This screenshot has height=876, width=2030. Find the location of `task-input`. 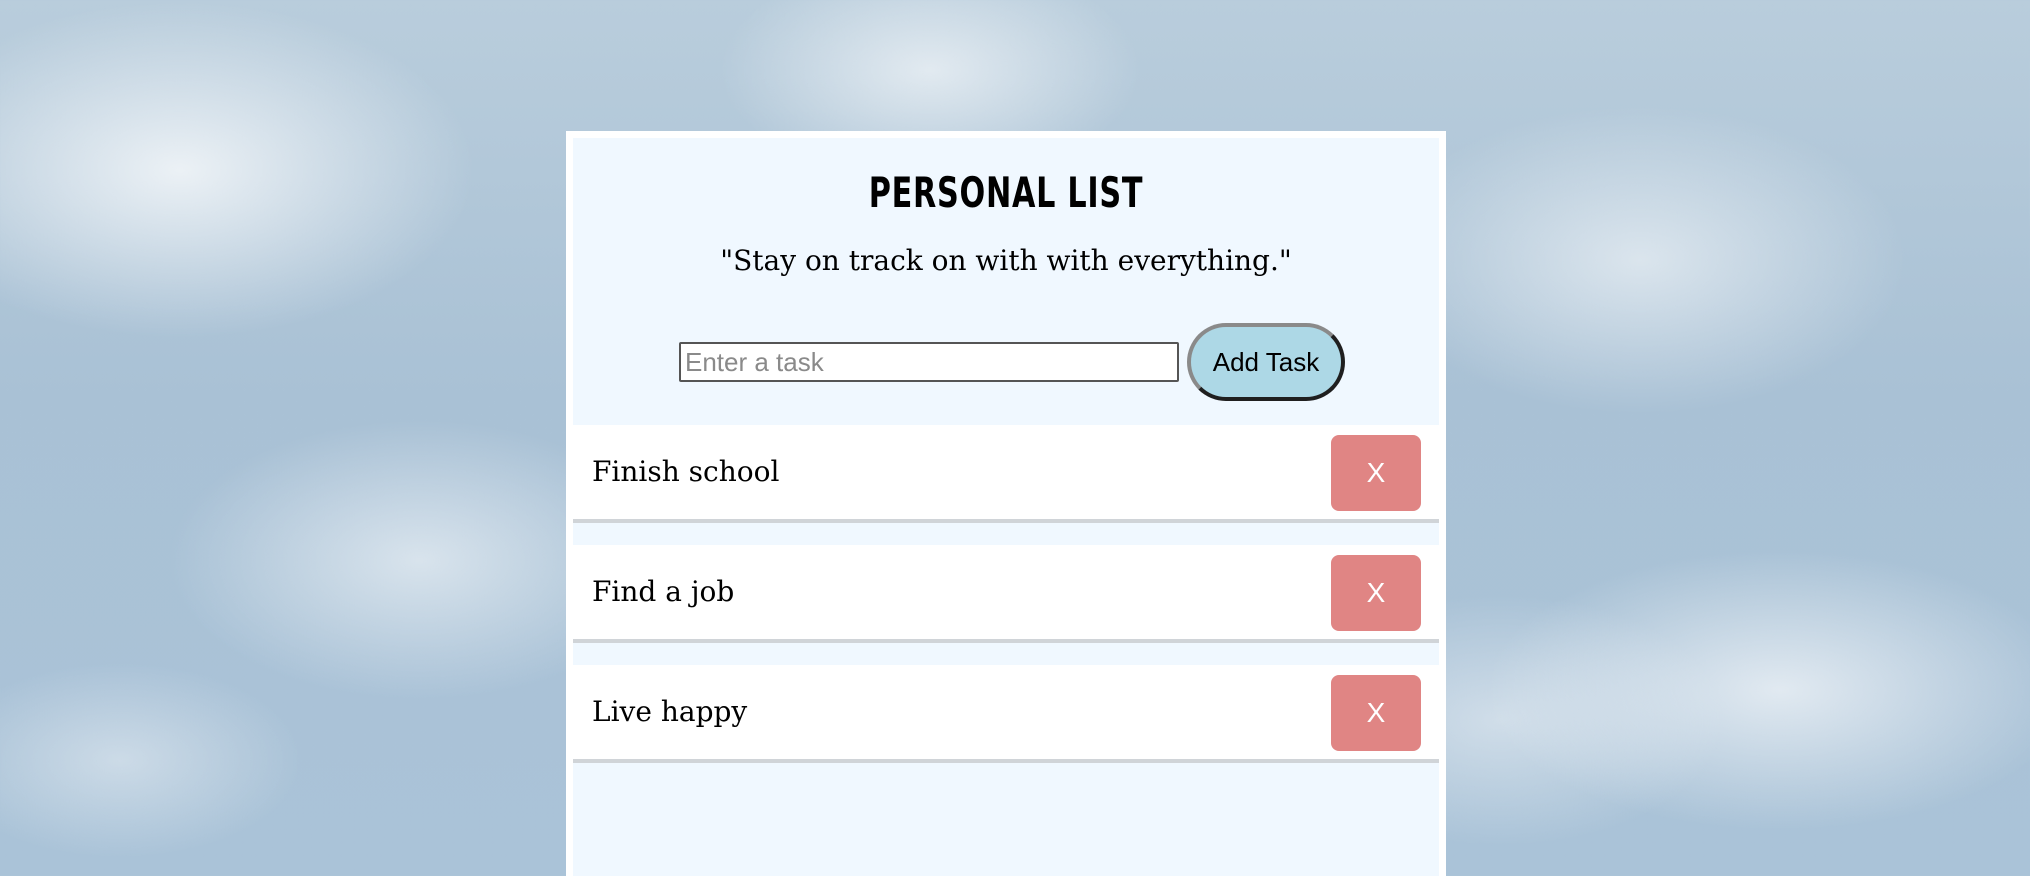

task-input is located at coordinates (929, 362).